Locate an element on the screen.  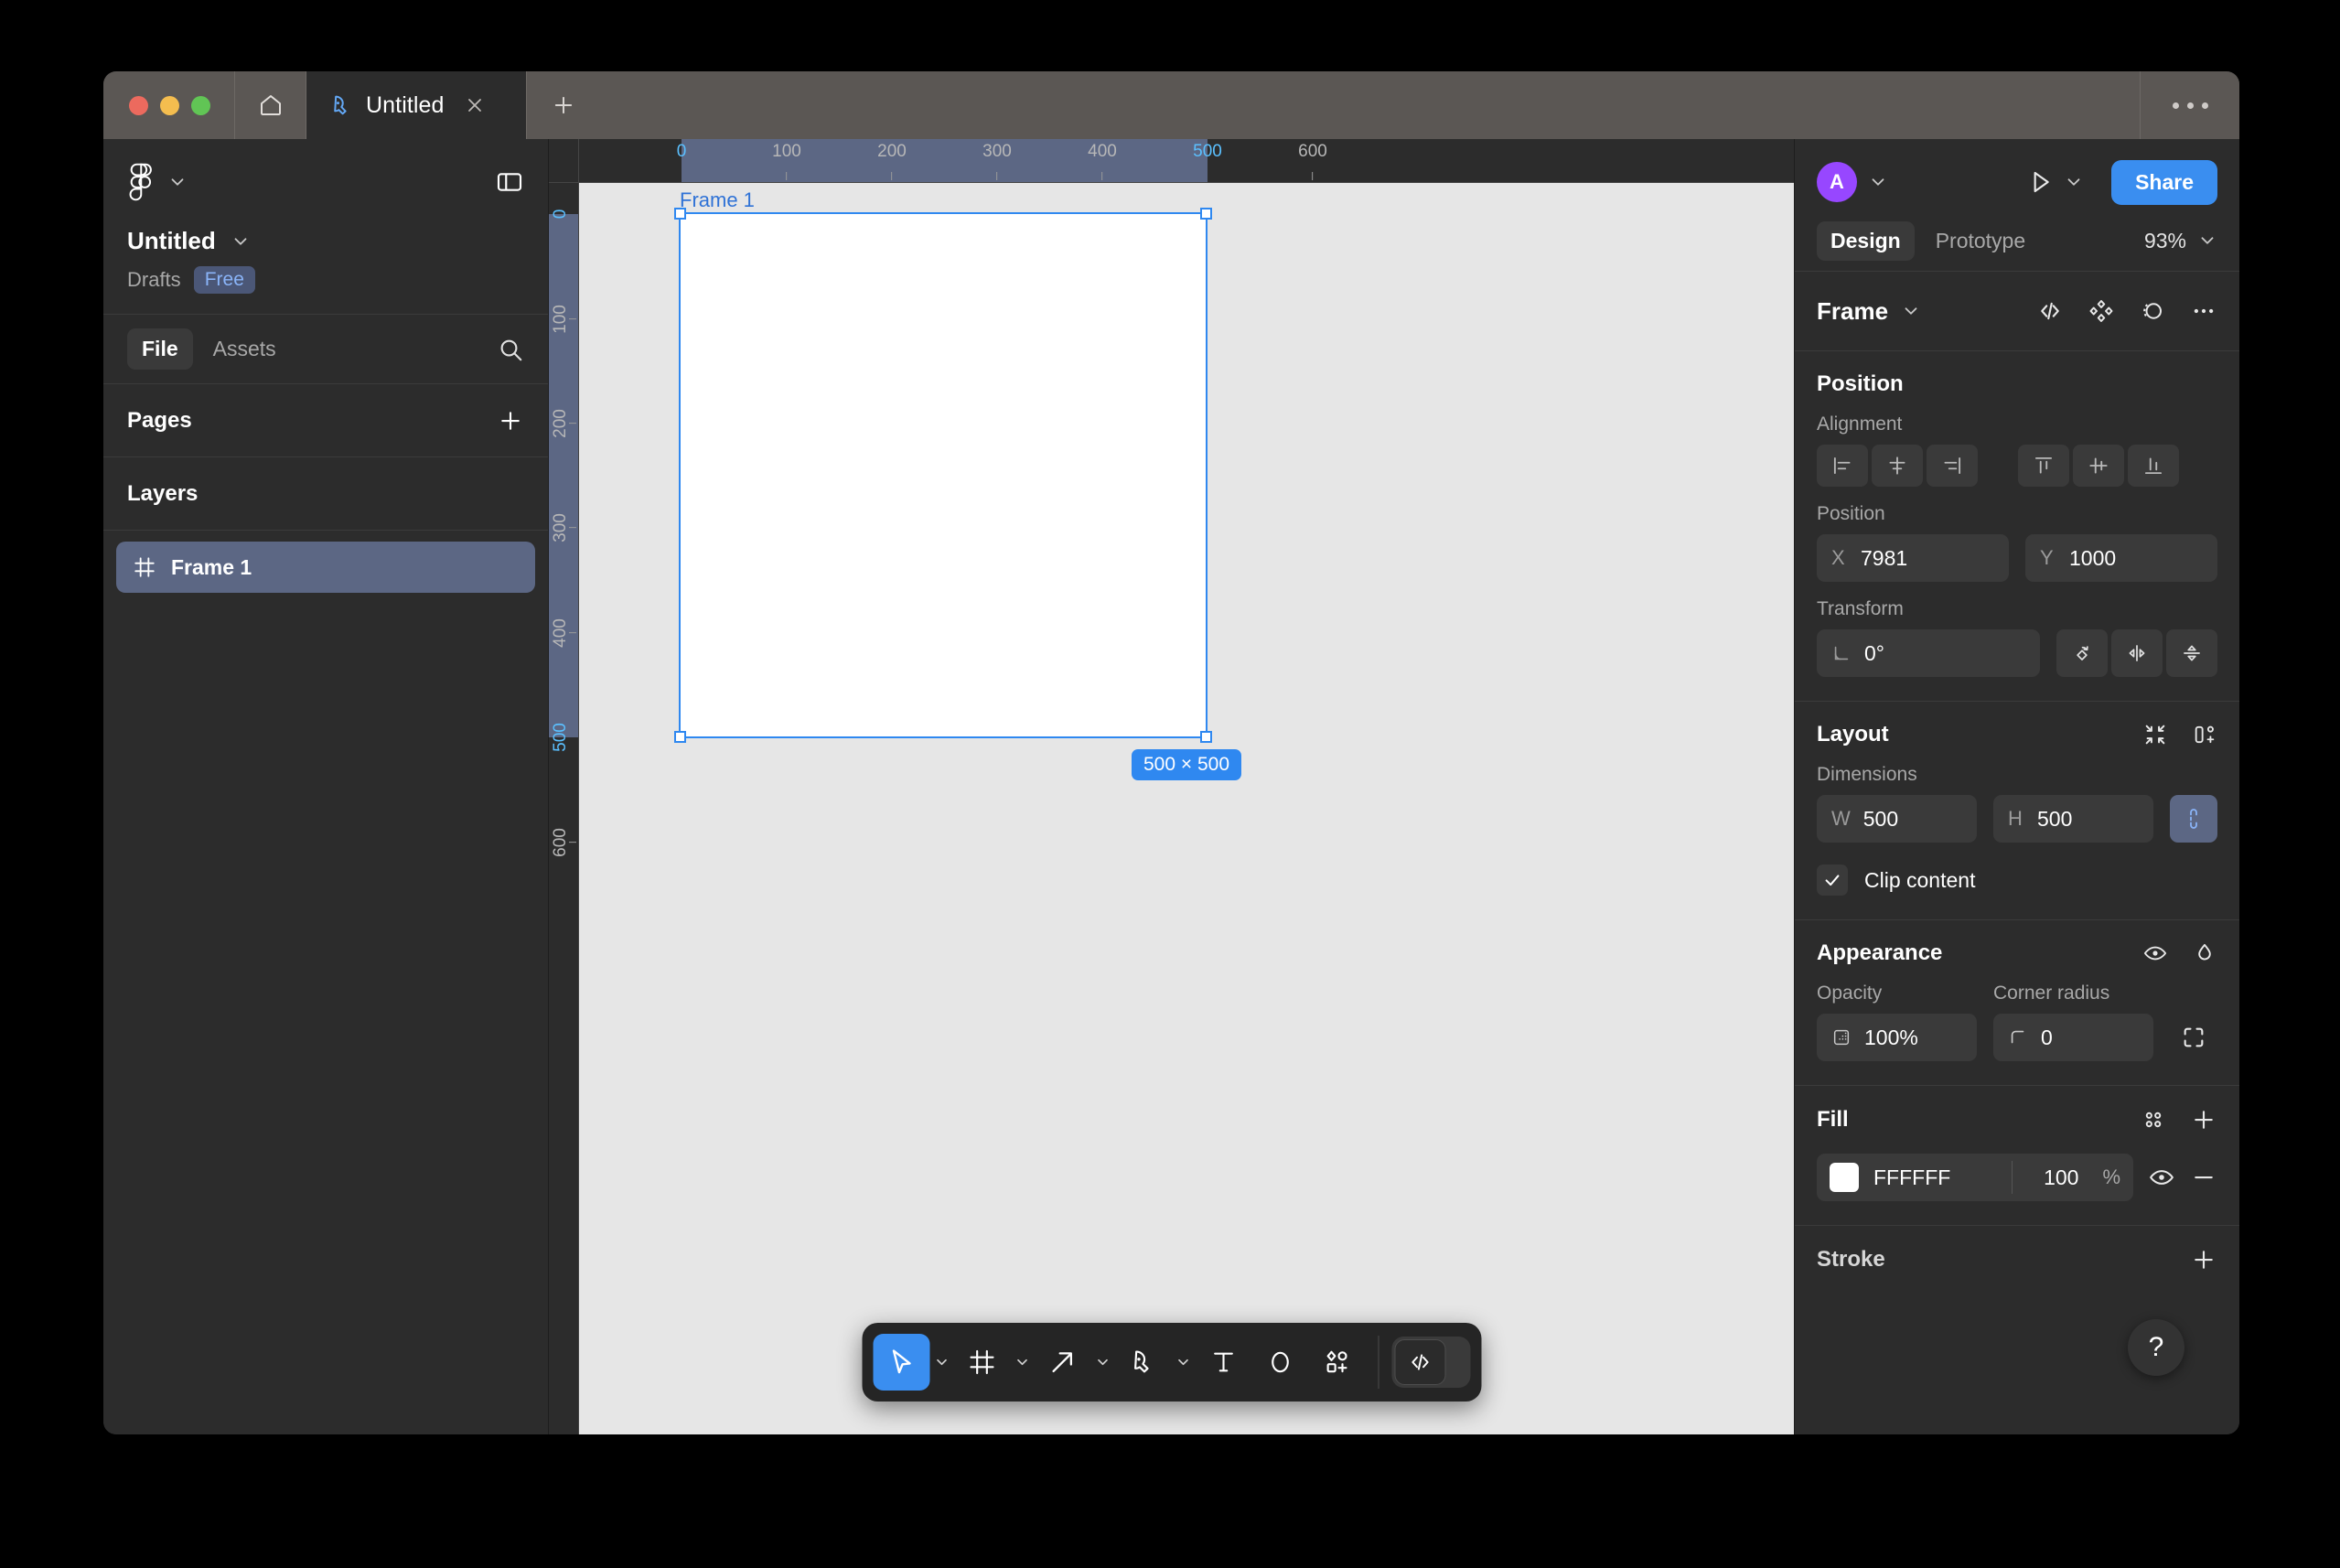
independent-corners-button is located at coordinates (2193, 1037).